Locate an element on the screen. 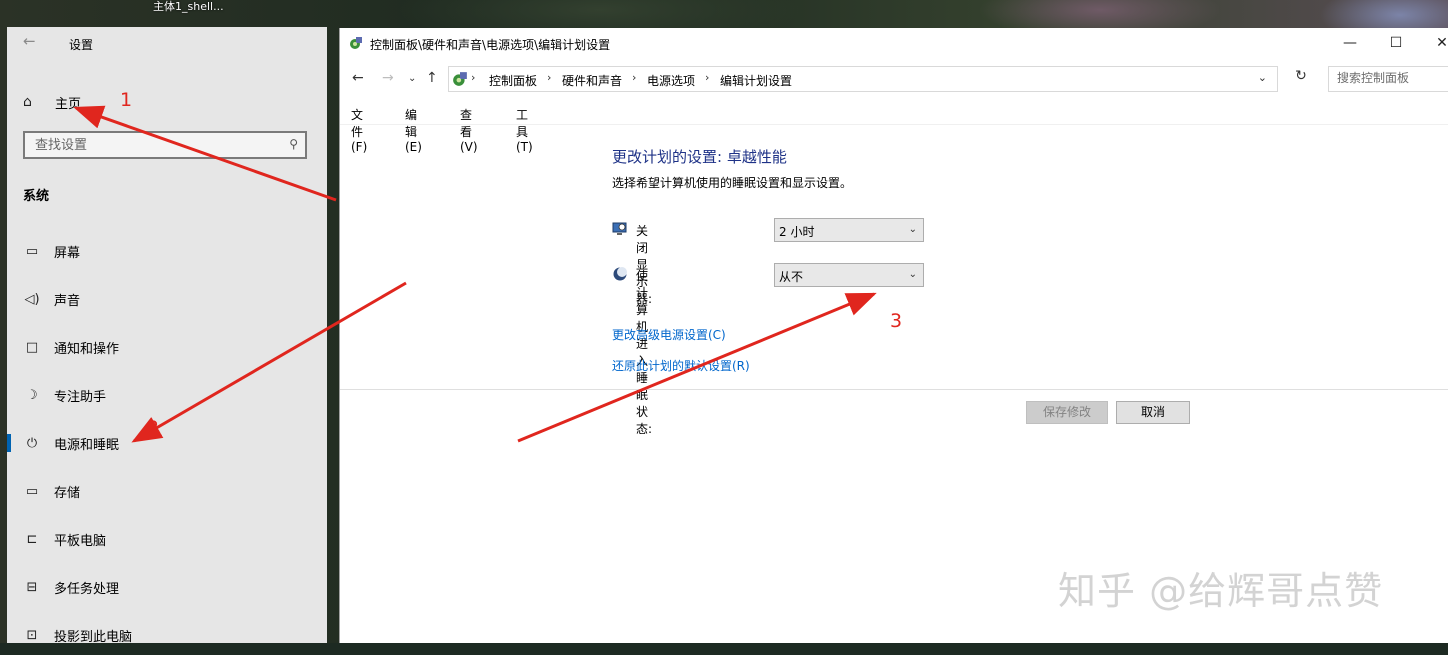 This screenshot has width=1448, height=655. window-title: 控制面板\硬件和声音\电源选项\编辑计划设置 is located at coordinates (490, 45).